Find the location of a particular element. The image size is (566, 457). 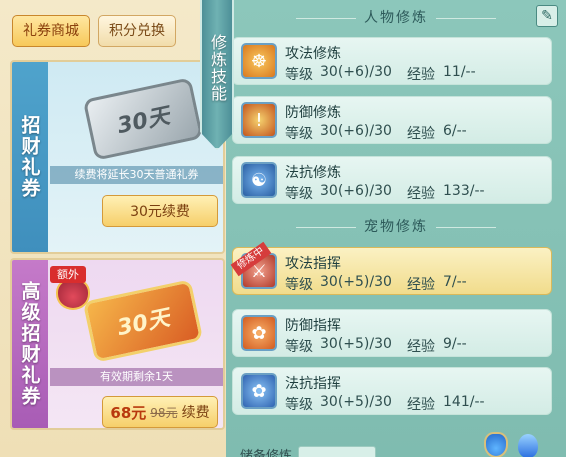

card-body: 30天 续费将延长30天普通礼券 30元续费 is located at coordinates (136, 157).